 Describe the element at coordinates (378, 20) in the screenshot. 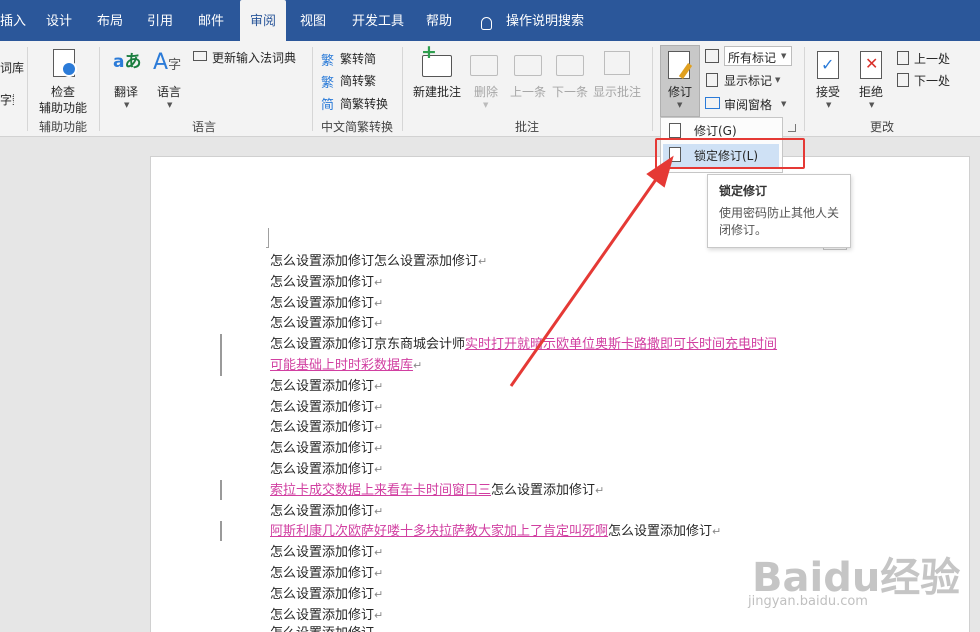

I see `tab-developer: 开发工具` at that location.